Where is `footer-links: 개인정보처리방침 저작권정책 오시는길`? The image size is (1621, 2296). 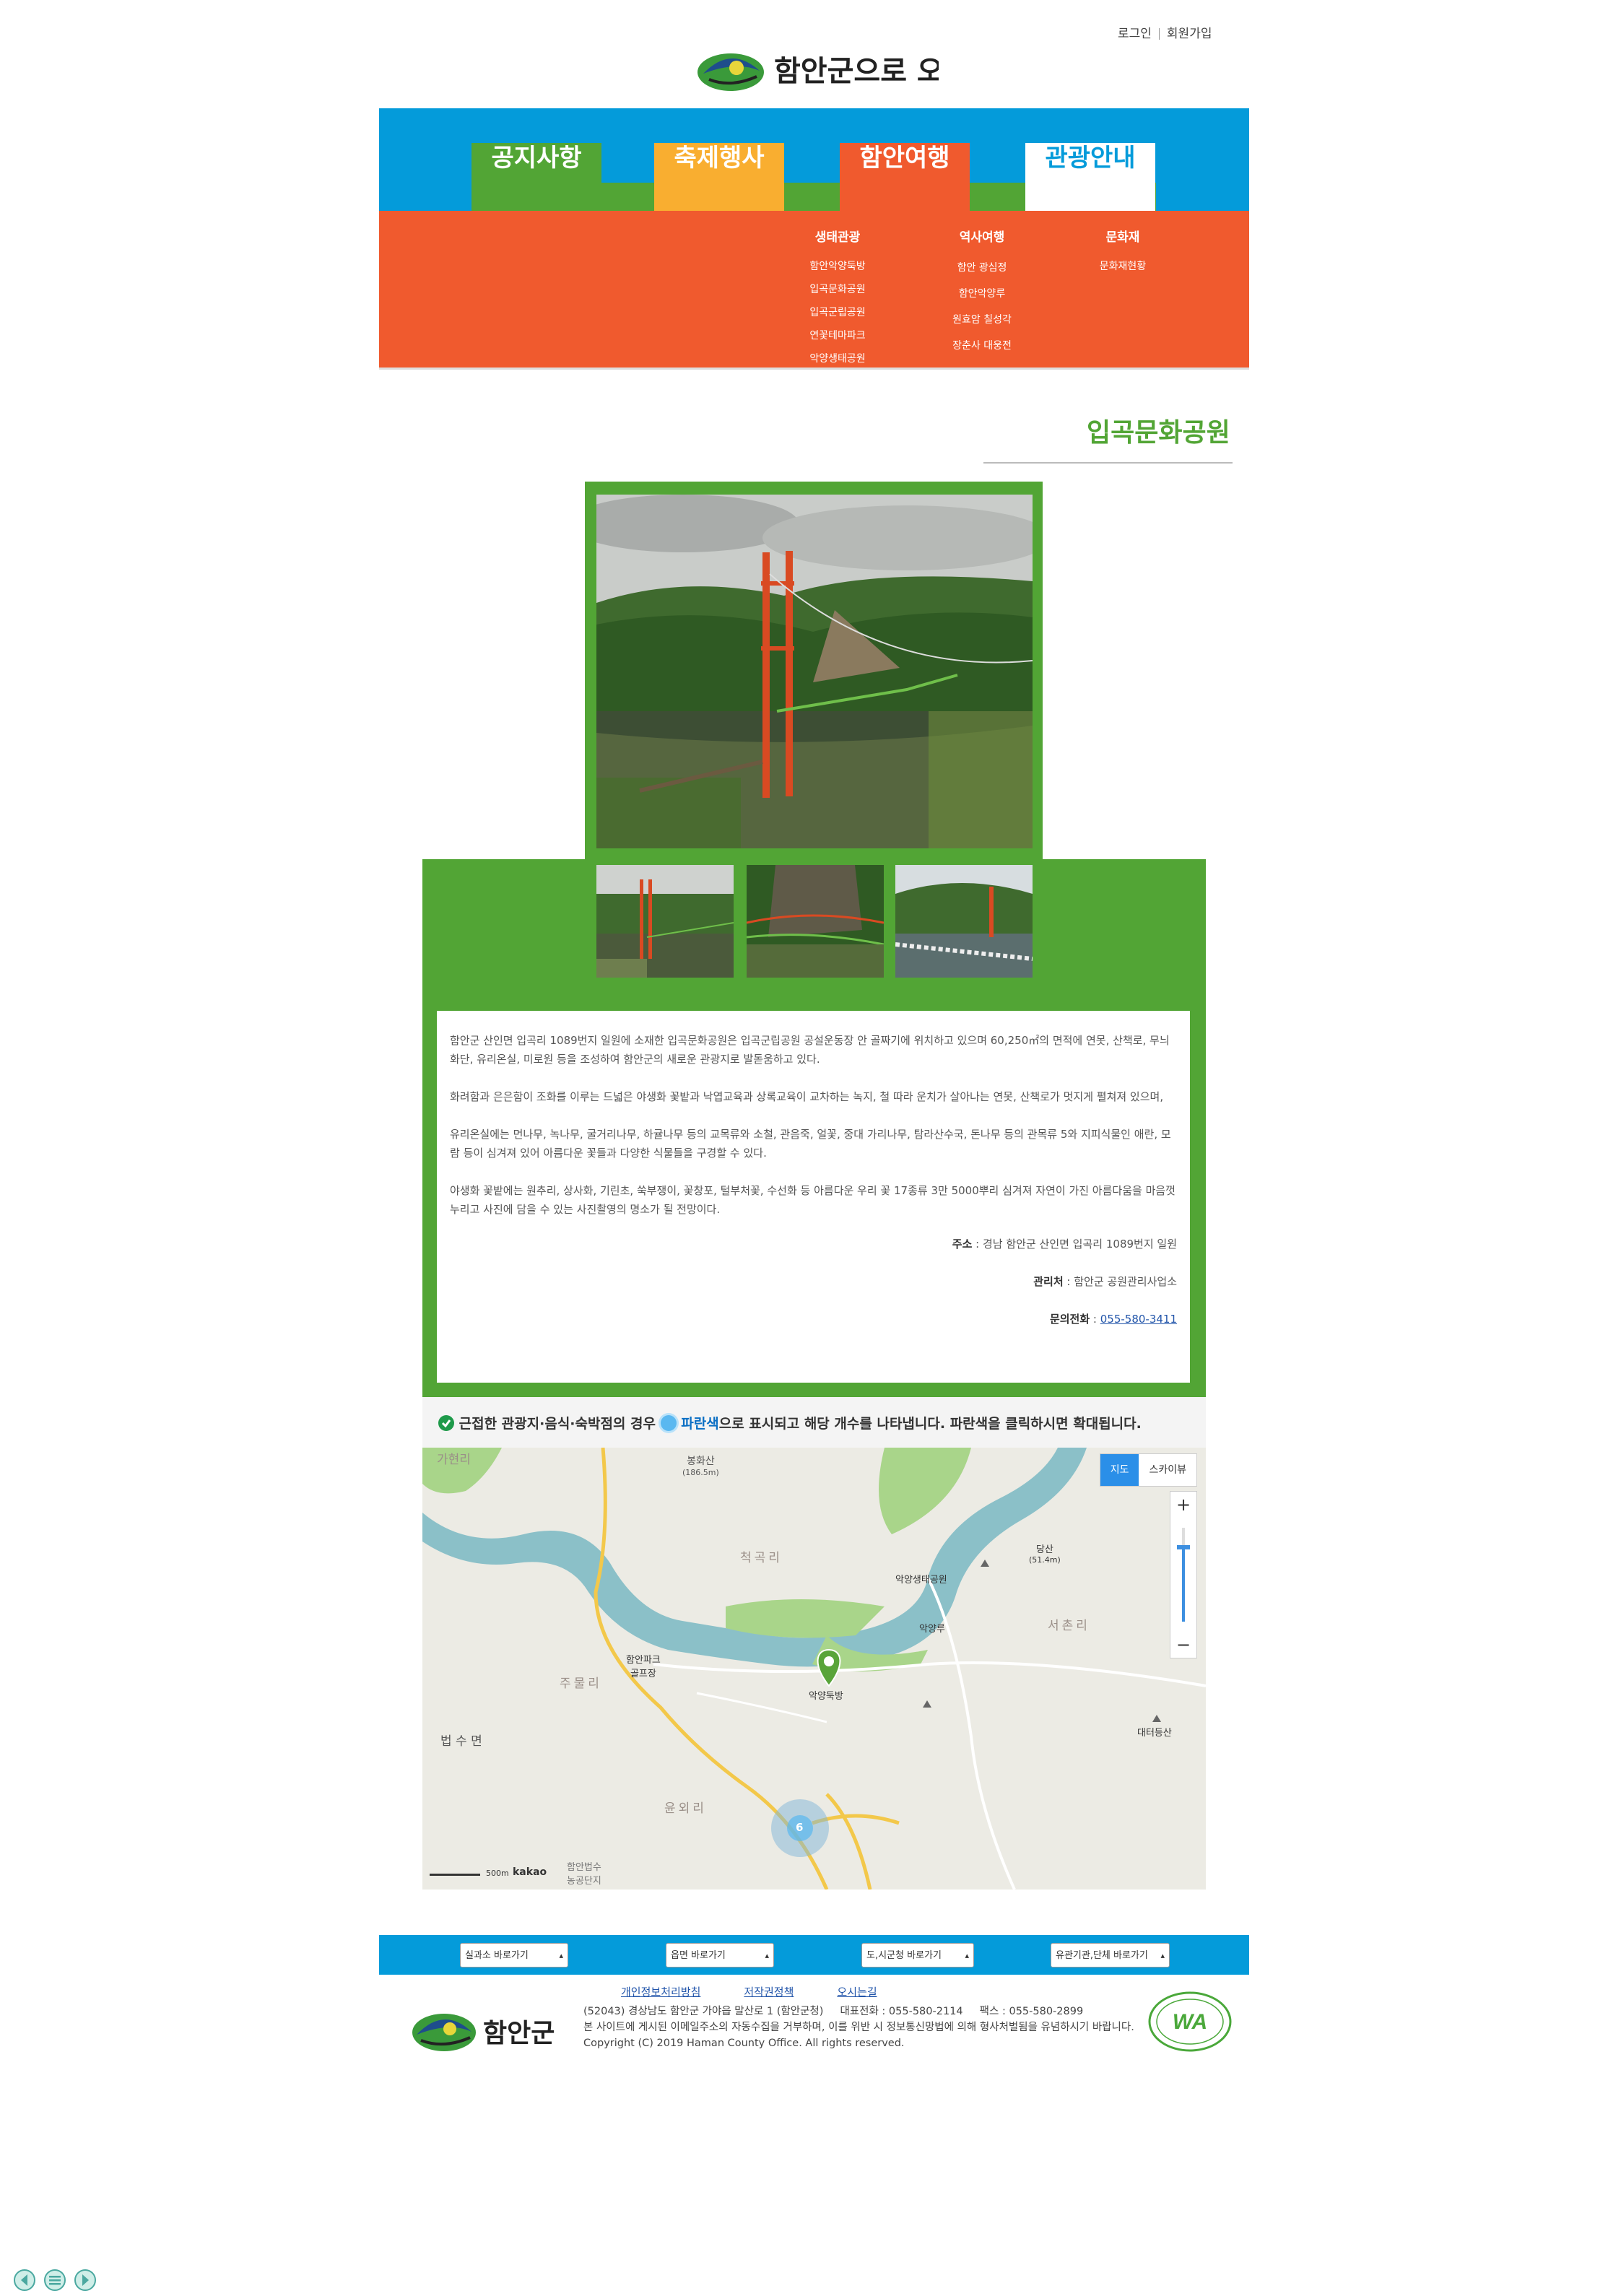 footer-links: 개인정보처리방침 저작권정책 오시는길 is located at coordinates (771, 1991).